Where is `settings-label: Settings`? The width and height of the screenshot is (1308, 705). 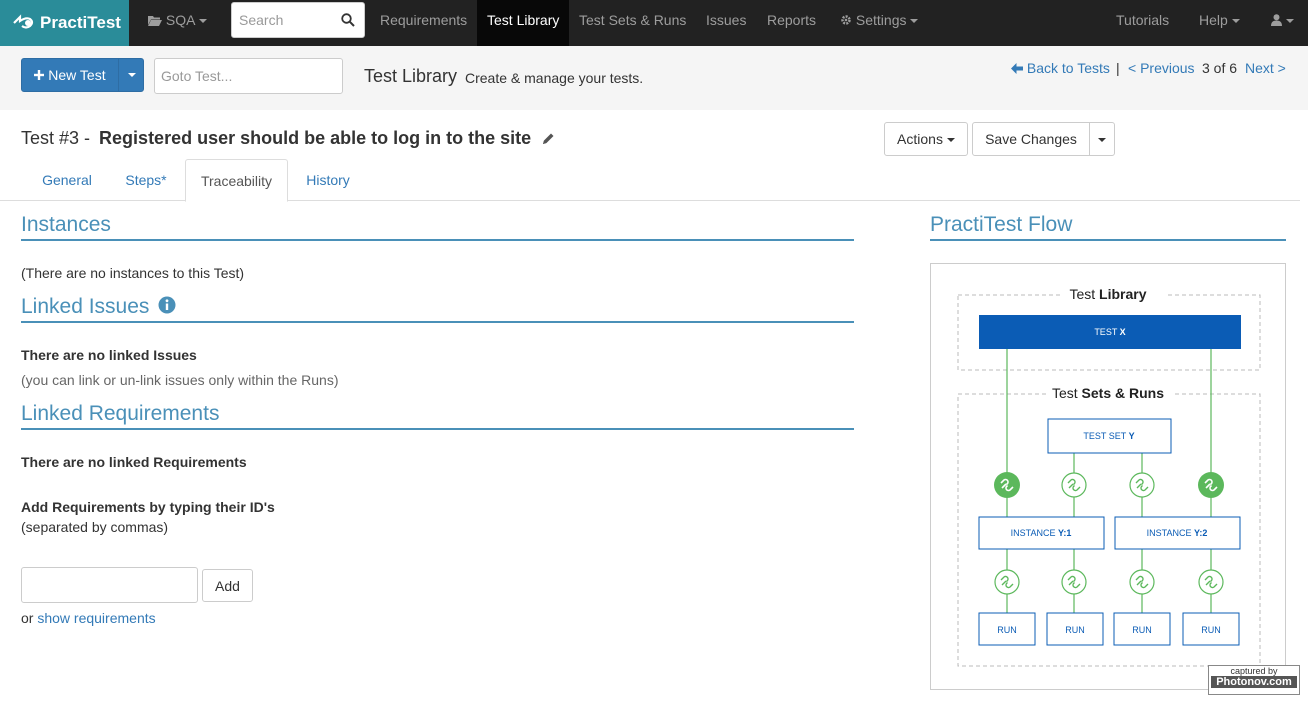
settings-label: Settings is located at coordinates (881, 20).